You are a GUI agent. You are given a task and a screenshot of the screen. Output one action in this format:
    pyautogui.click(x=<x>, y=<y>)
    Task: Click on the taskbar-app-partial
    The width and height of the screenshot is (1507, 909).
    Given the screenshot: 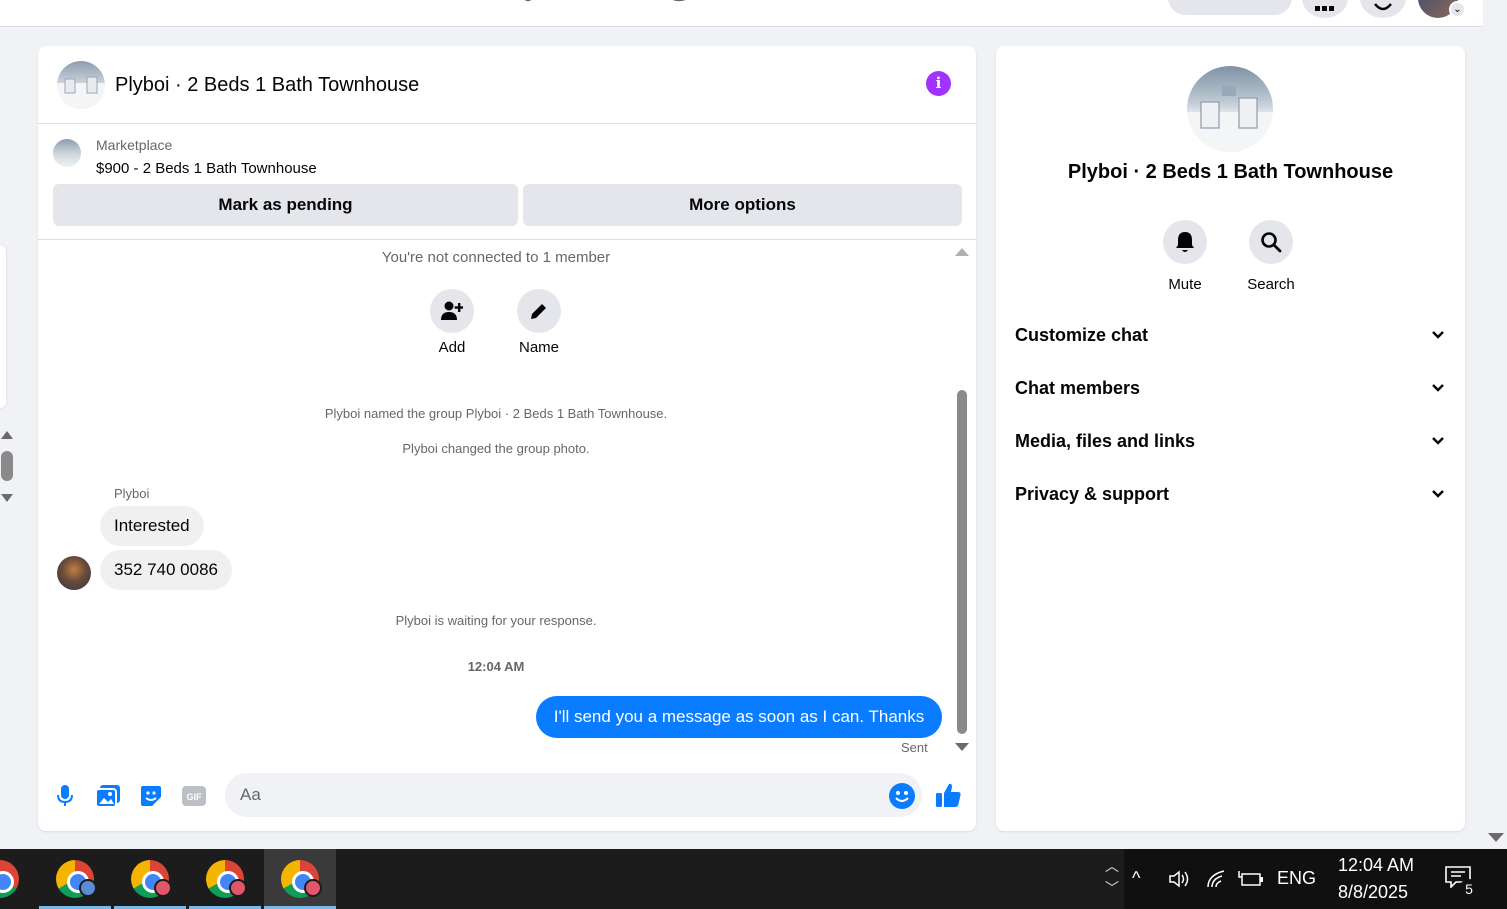 What is the action you would take?
    pyautogui.click(x=18, y=879)
    